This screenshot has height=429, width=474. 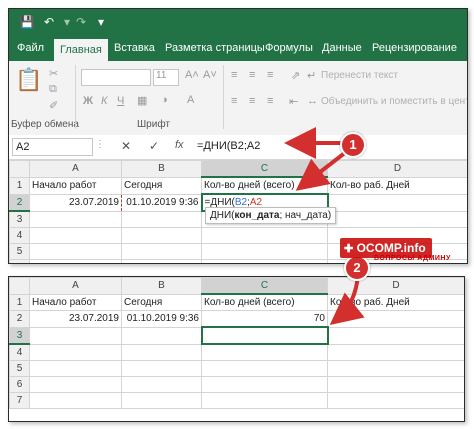 I want to click on arrow-to-cell-c2, so click(x=321, y=170).